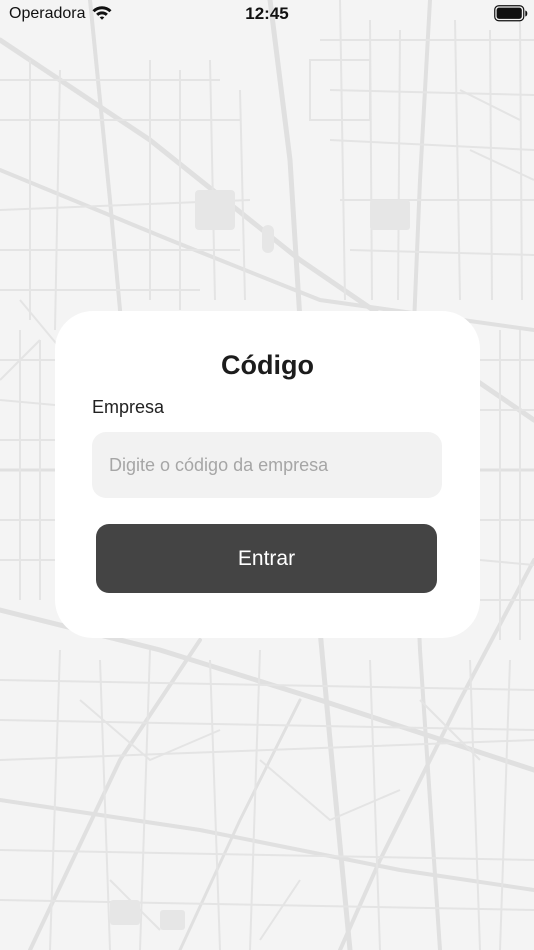  What do you see at coordinates (511, 13) in the screenshot?
I see `battery-full-icon` at bounding box center [511, 13].